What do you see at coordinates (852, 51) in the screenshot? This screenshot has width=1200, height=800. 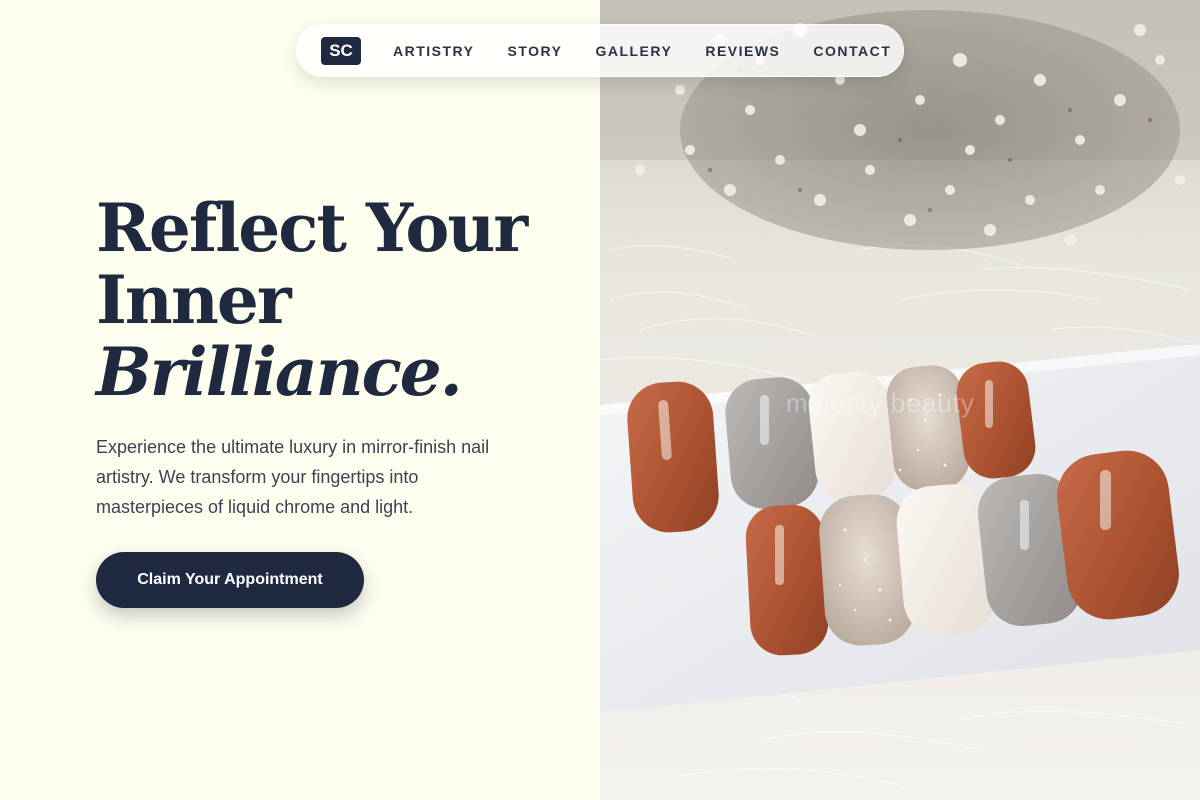 I see `nav-link-contact: CONTACT` at bounding box center [852, 51].